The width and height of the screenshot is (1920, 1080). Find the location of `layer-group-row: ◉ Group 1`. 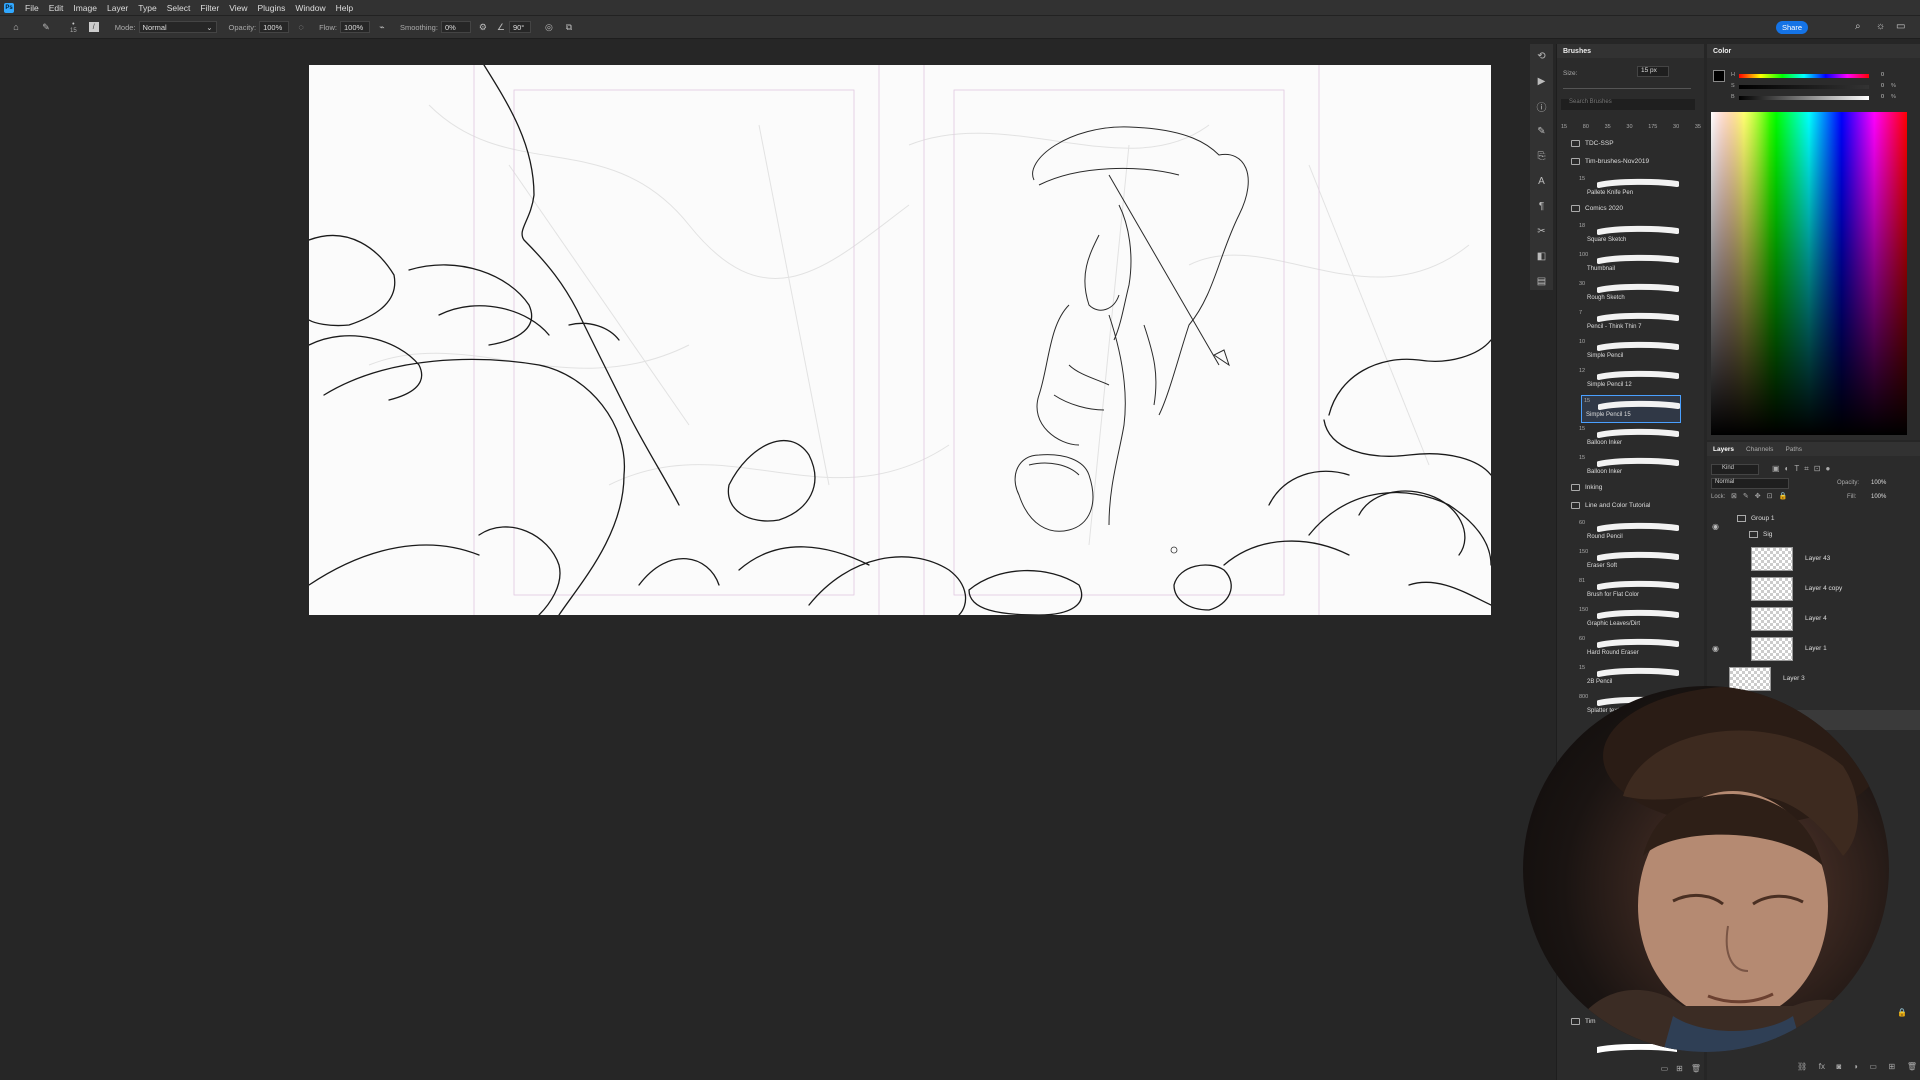

layer-group-row: ◉ Group 1 is located at coordinates (1813, 521).